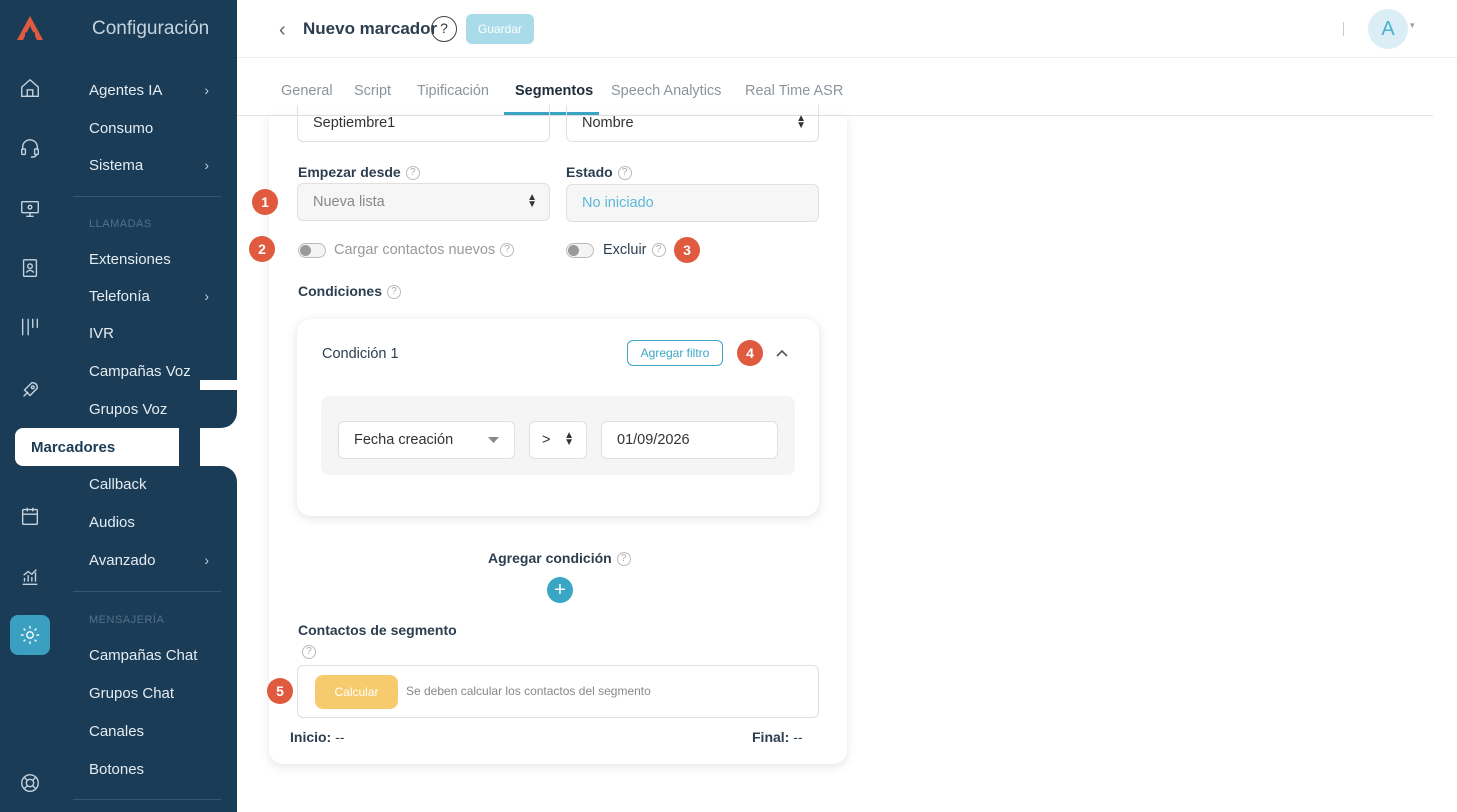 The width and height of the screenshot is (1457, 812). Describe the element at coordinates (127, 620) in the screenshot. I see `nav-heading-mensajeria: MENSAJERÍA` at that location.